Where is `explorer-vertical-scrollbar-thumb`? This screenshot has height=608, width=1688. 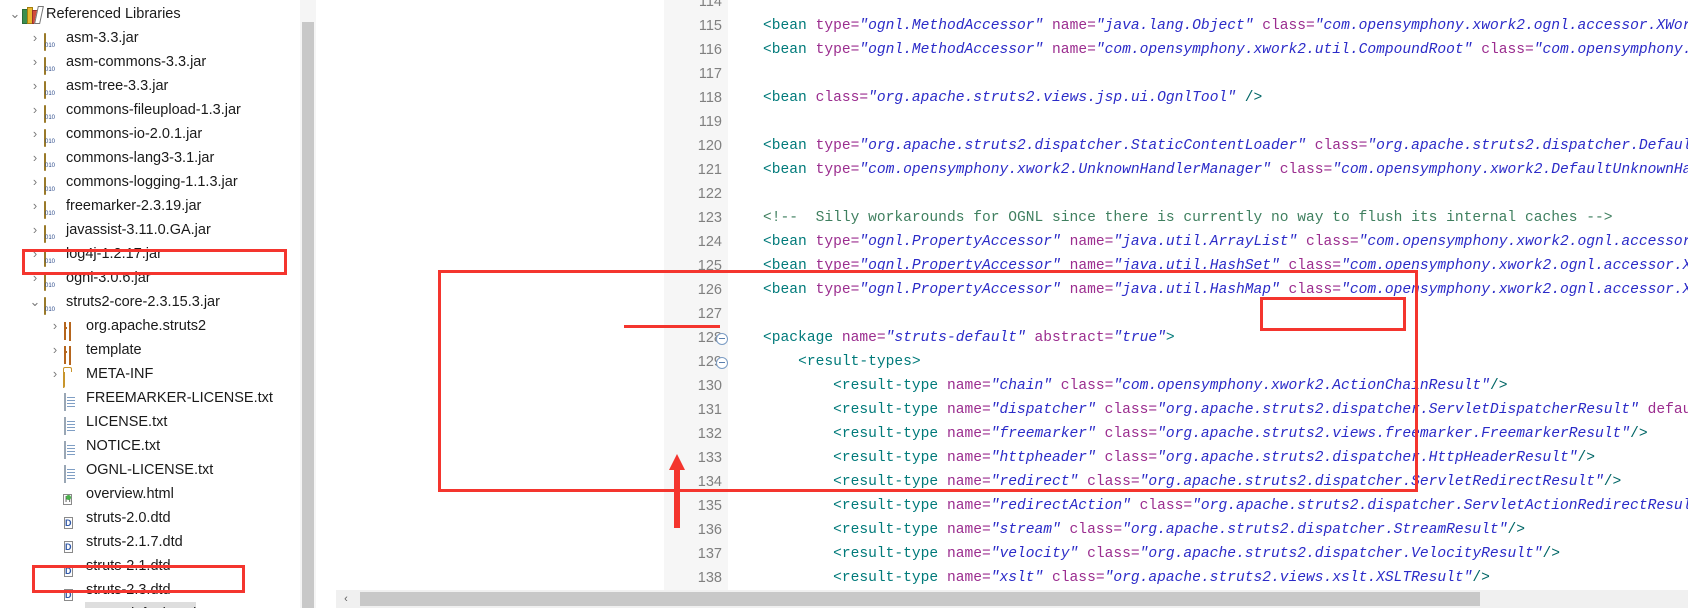
explorer-vertical-scrollbar-thumb is located at coordinates (308, 315).